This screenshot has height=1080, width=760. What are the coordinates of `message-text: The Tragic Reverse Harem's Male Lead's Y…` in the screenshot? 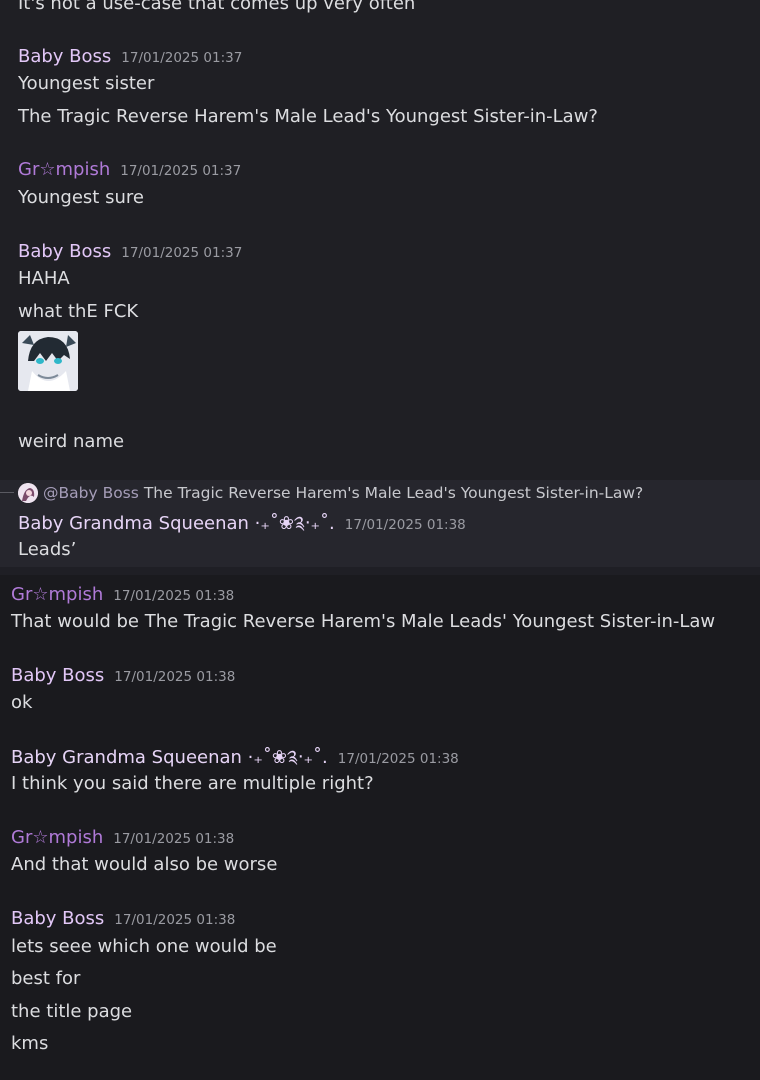 It's located at (308, 116).